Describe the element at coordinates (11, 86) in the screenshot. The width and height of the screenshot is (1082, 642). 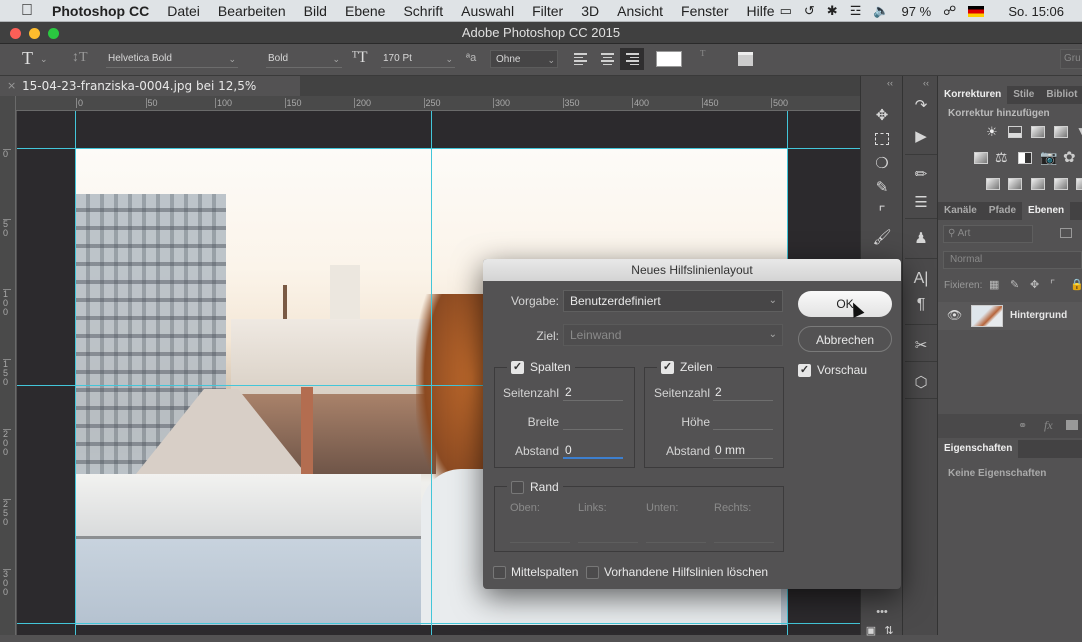
I see `close-tab-icon: ×` at that location.